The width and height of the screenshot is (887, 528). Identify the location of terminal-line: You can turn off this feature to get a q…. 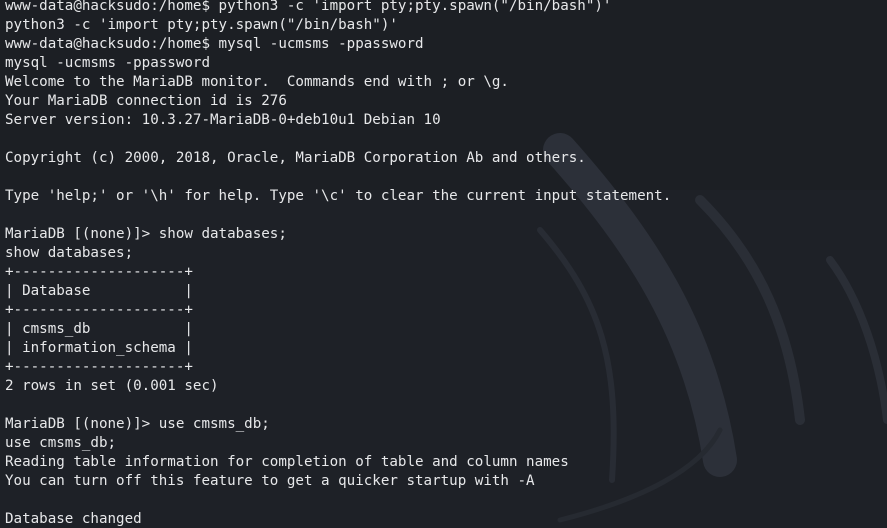
(270, 481).